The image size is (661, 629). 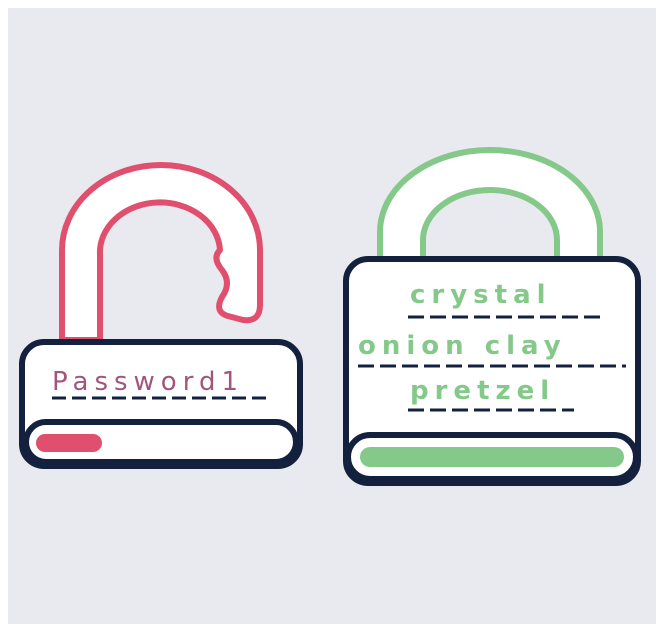 What do you see at coordinates (481, 295) in the screenshot?
I see `passphrase-word-1: crystal` at bounding box center [481, 295].